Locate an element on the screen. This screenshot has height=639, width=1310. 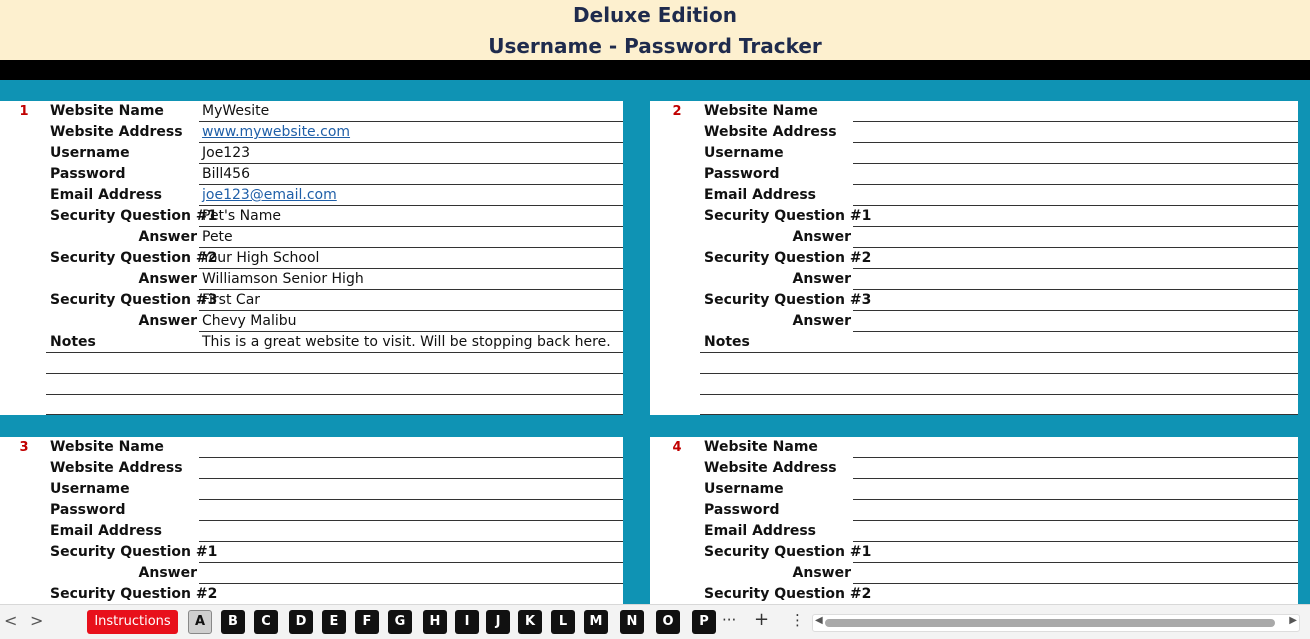
prev-sheet-button: < is located at coordinates (10, 620).